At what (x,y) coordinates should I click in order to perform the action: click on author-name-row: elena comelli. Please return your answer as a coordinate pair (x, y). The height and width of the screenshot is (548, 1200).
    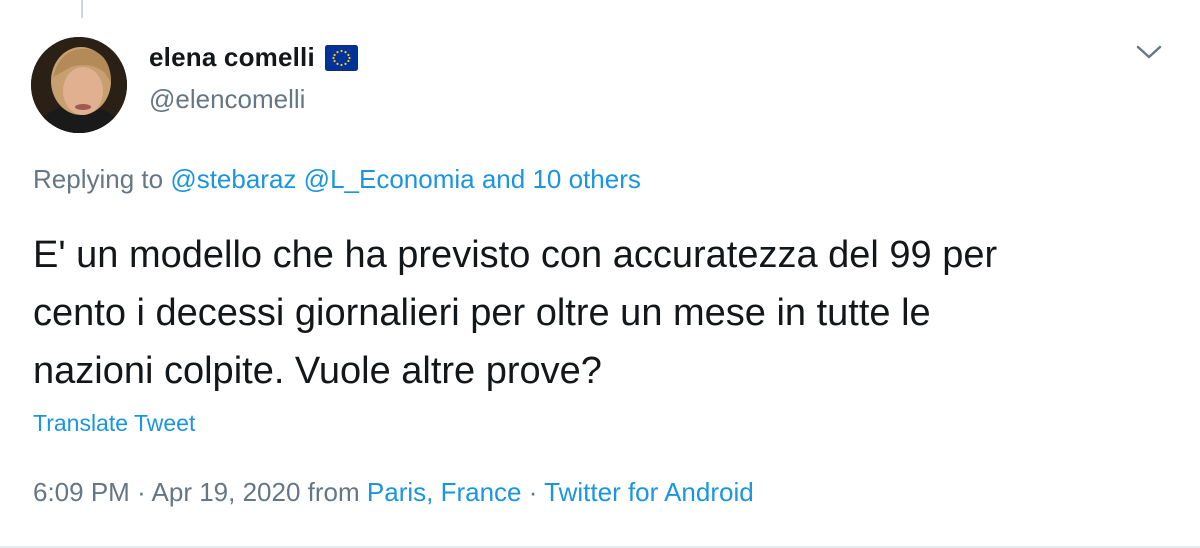
    Looking at the image, I should click on (253, 57).